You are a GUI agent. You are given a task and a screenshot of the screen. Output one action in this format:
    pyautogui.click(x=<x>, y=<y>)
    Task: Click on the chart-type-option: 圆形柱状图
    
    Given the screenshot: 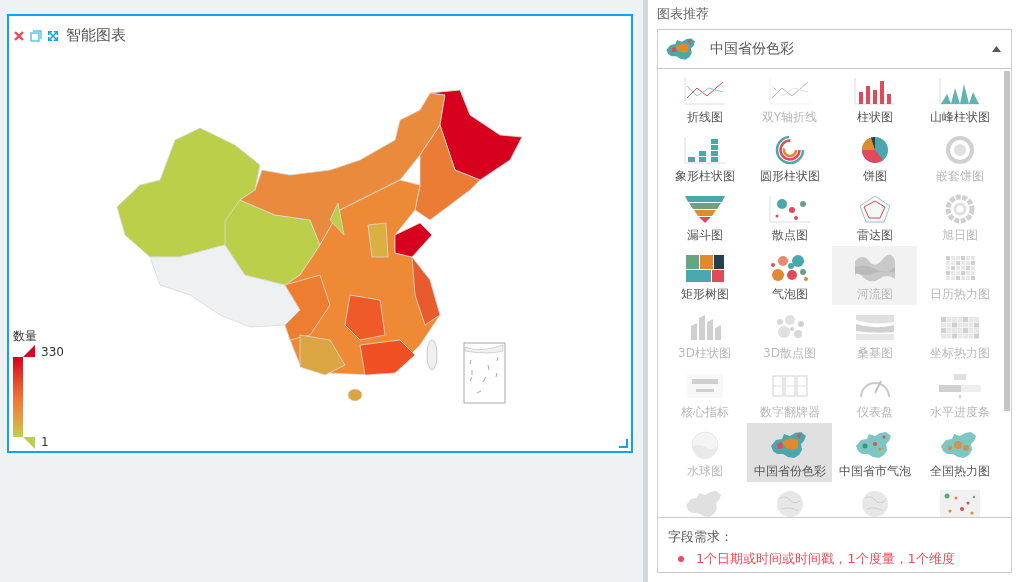 What is the action you would take?
    pyautogui.click(x=789, y=157)
    